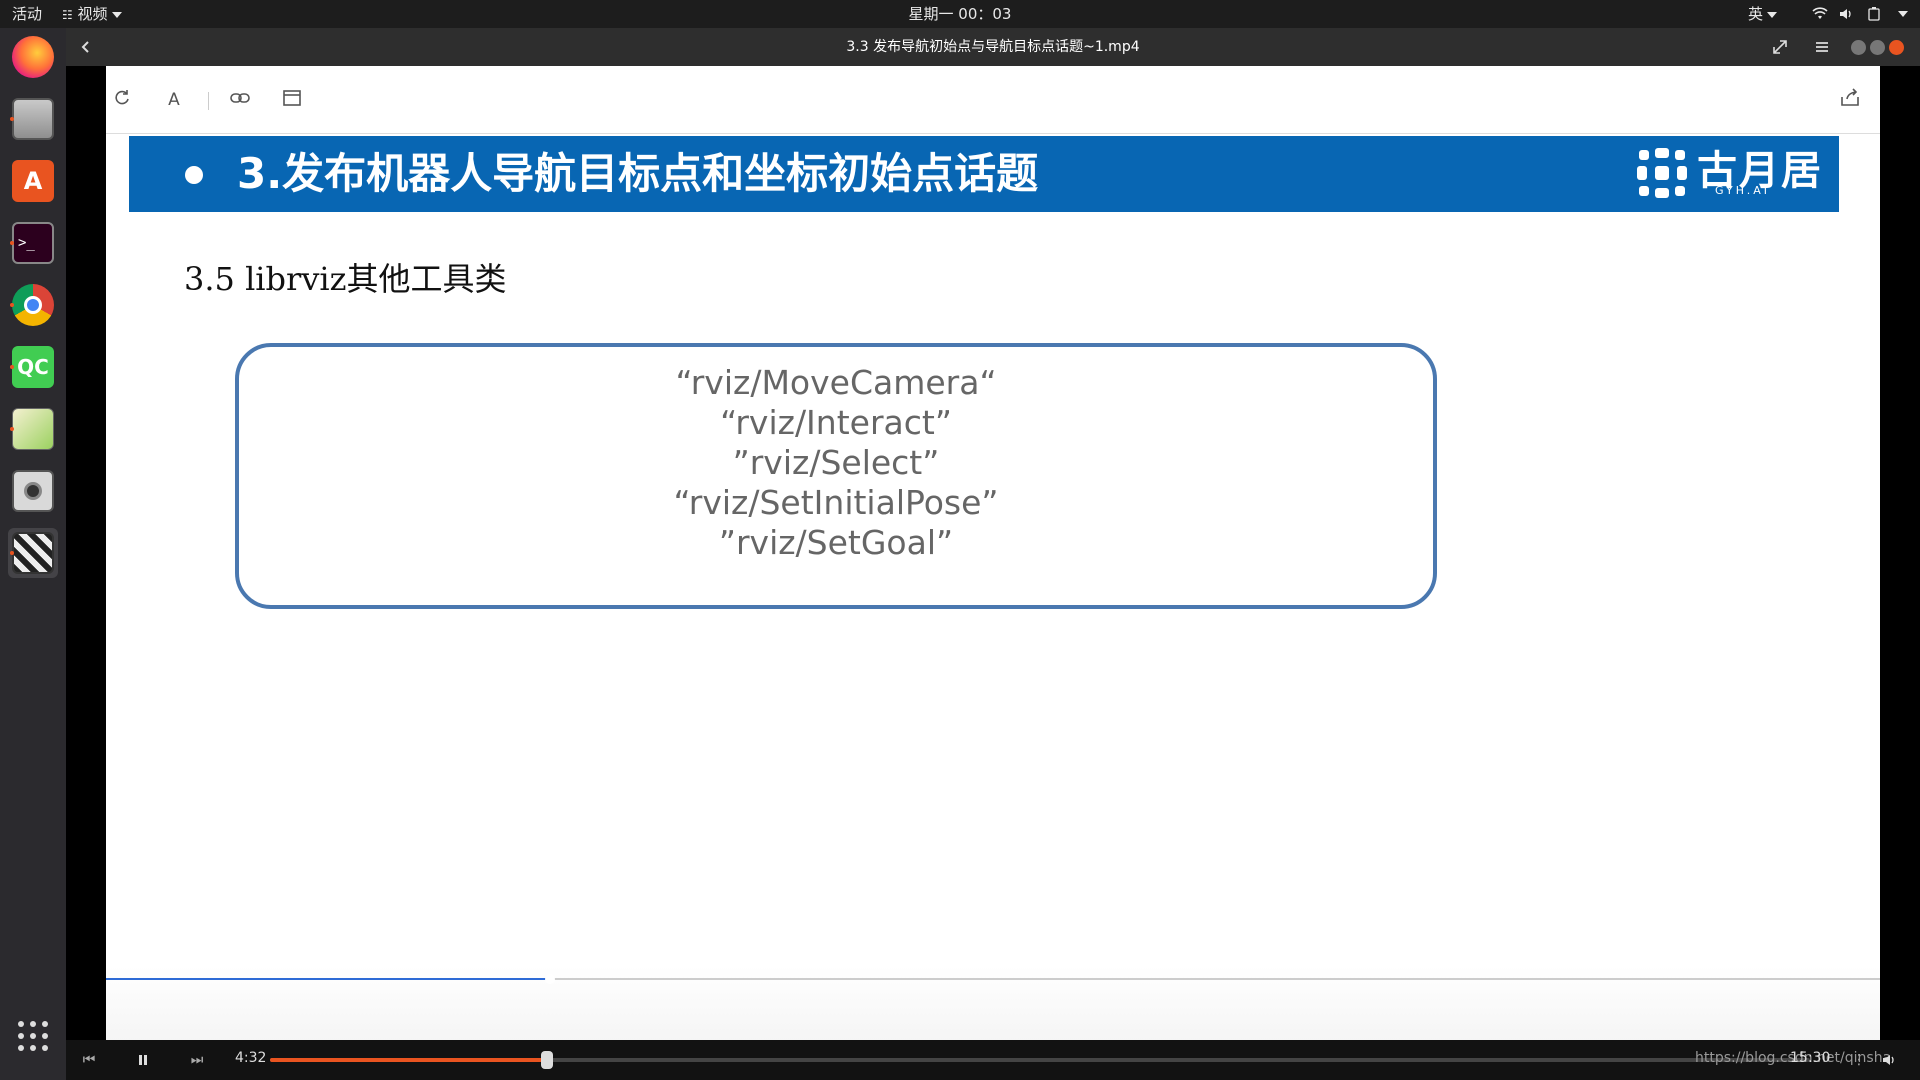 This screenshot has height=1080, width=1920. I want to click on close-button, so click(1896, 47).